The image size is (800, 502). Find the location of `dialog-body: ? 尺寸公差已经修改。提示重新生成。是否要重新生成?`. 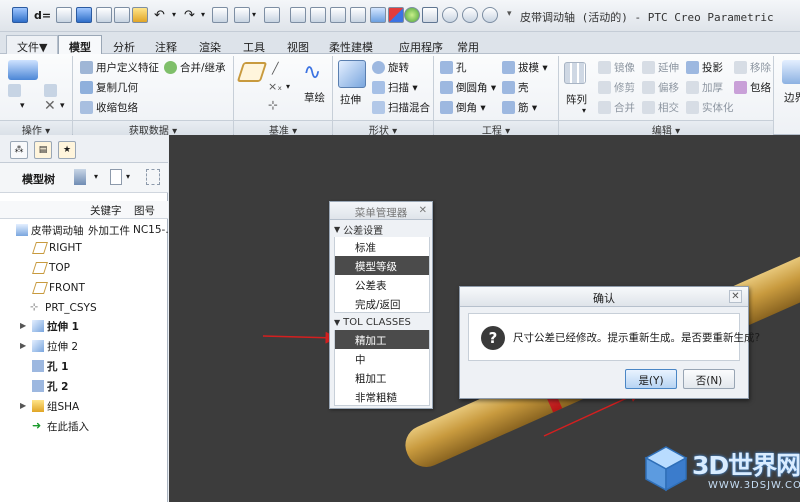

dialog-body: ? 尺寸公差已经修改。提示重新生成。是否要重新生成? is located at coordinates (614, 337).